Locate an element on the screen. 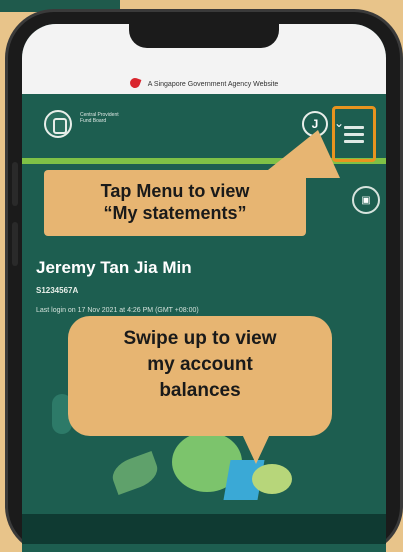 The height and width of the screenshot is (552, 403). callout-swipe-line3: balances is located at coordinates (200, 390).